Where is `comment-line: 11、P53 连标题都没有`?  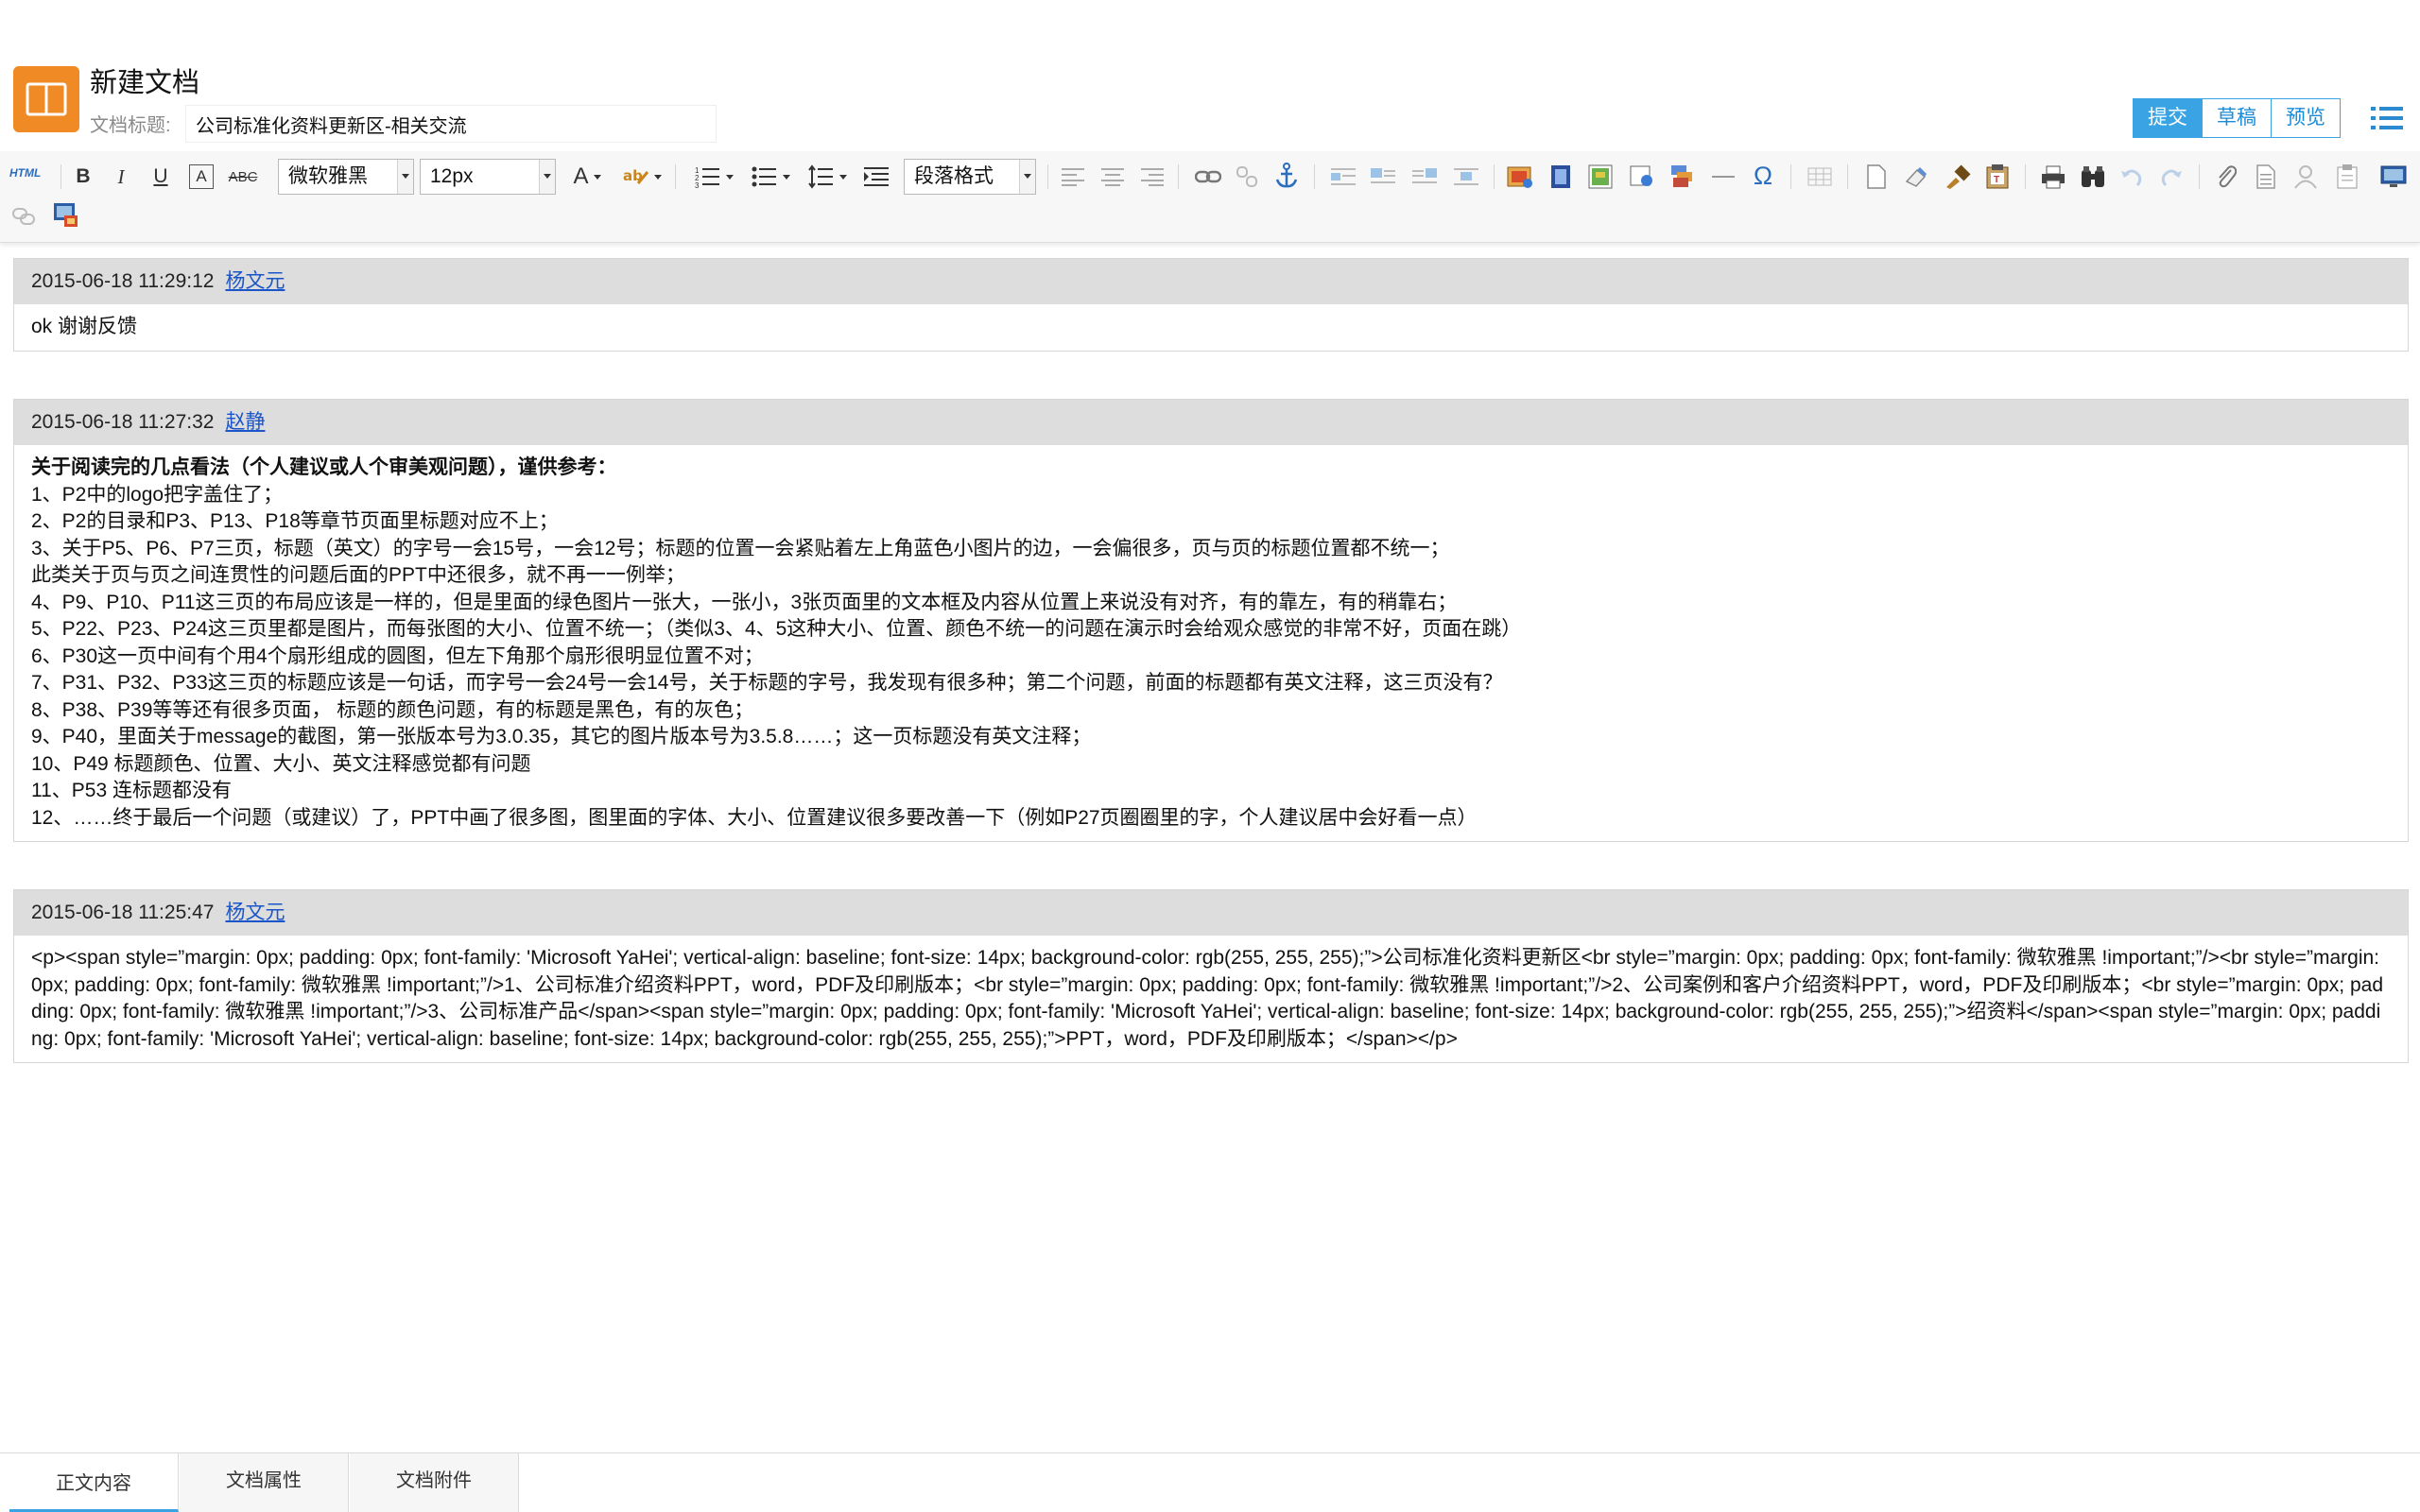 comment-line: 11、P53 连标题都没有 is located at coordinates (131, 790).